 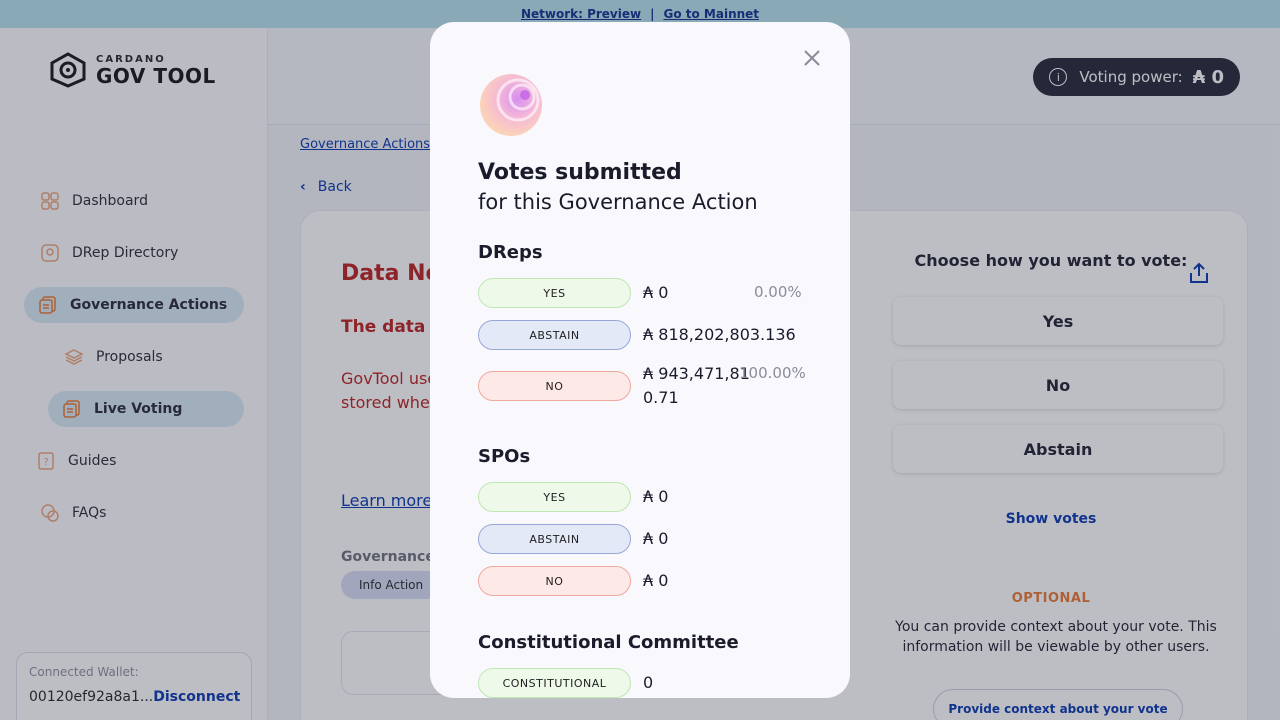 I want to click on spo-no-value: ₳ 0, so click(x=656, y=580).